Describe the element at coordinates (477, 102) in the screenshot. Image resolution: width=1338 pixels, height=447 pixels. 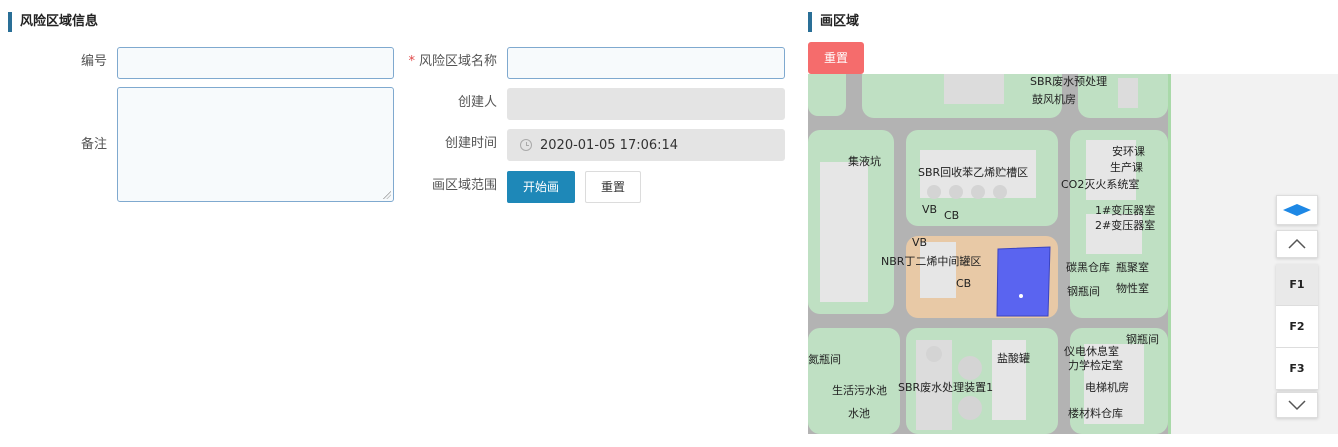
I see `creator-label: 创建人` at that location.